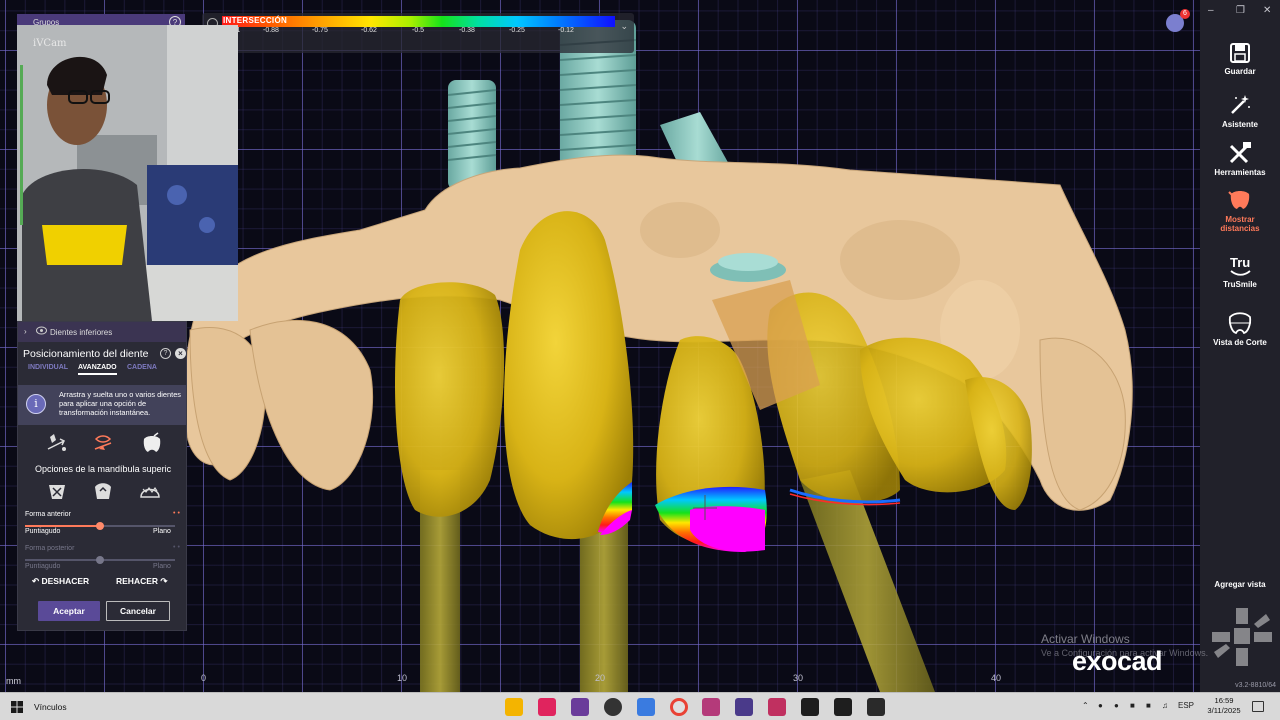 This screenshot has width=1280, height=720. What do you see at coordinates (1116, 705) in the screenshot?
I see `microphone-icon: ●` at bounding box center [1116, 705].